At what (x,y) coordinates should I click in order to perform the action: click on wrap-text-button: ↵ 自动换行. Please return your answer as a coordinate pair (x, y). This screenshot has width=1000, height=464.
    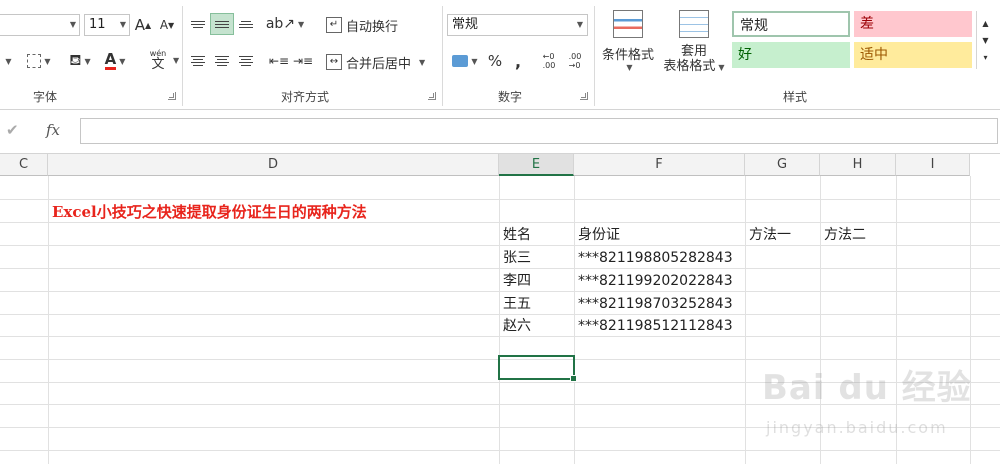
    Looking at the image, I should click on (368, 25).